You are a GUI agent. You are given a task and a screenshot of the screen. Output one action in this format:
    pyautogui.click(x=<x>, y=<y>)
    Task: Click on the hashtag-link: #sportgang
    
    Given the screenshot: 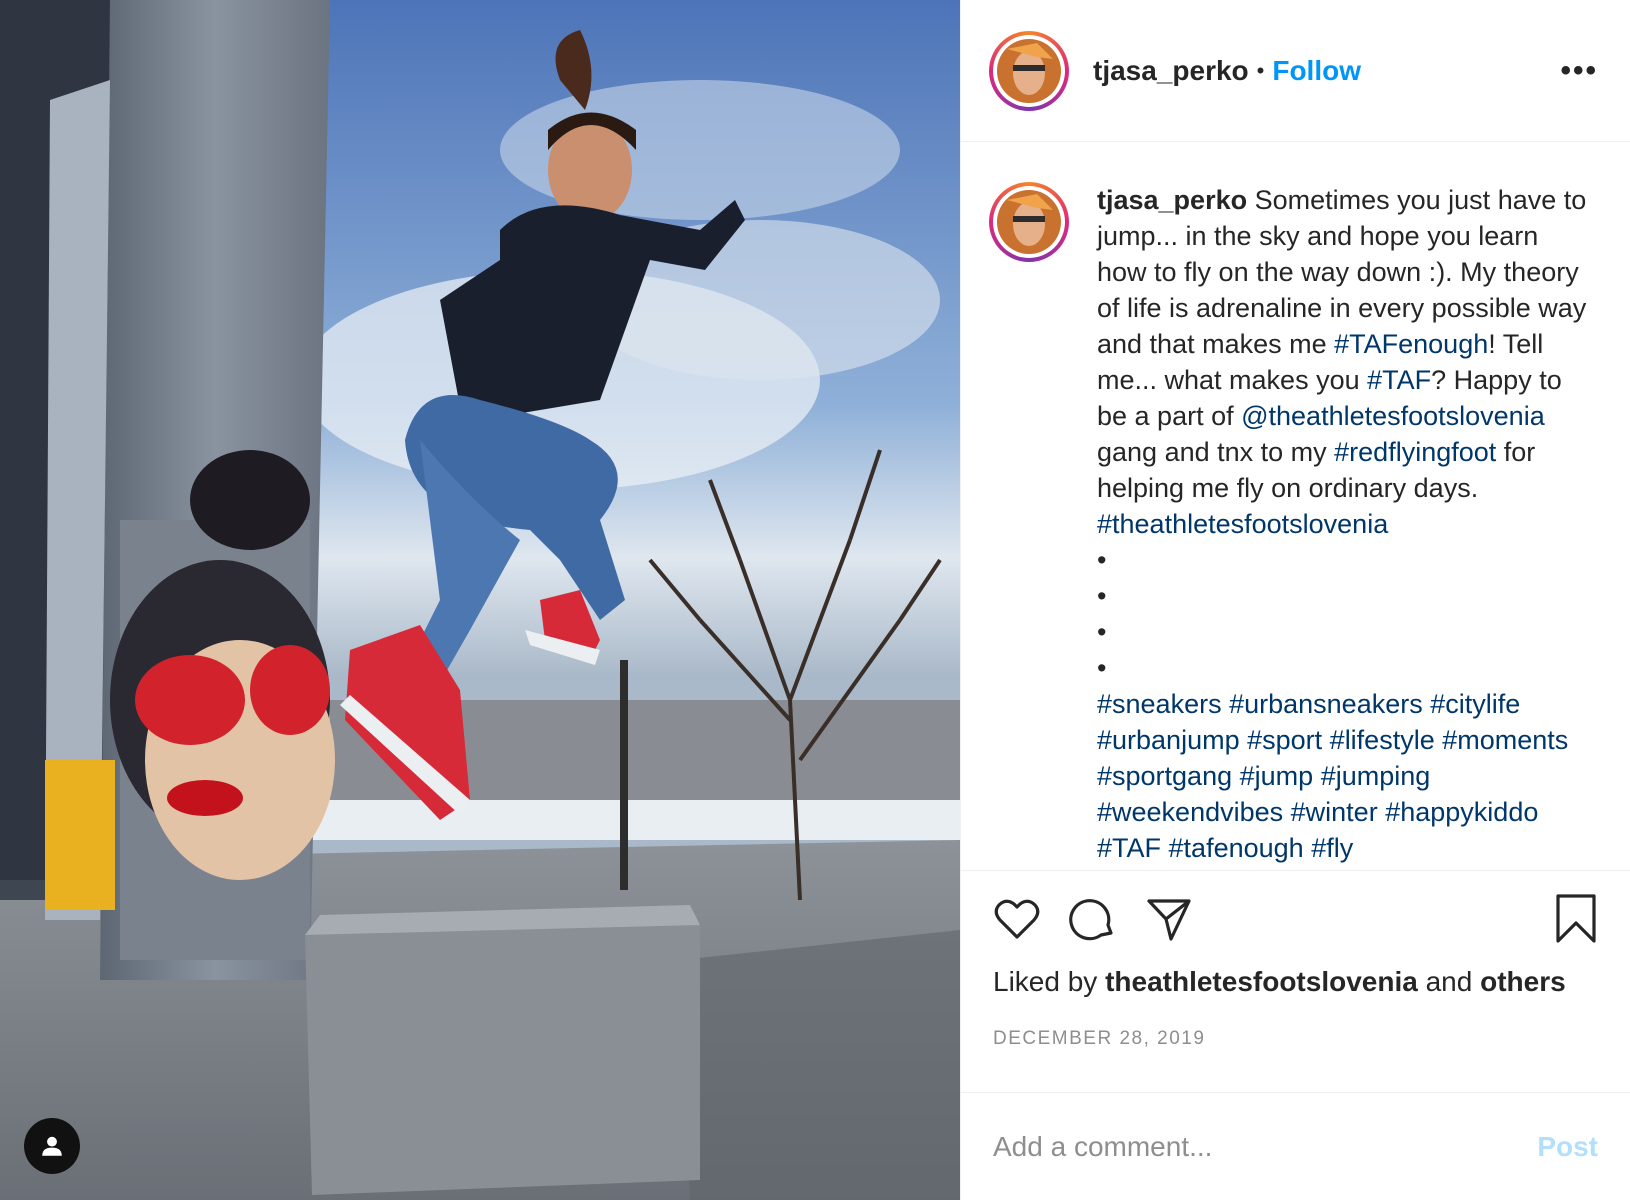 What is the action you would take?
    pyautogui.click(x=1164, y=776)
    